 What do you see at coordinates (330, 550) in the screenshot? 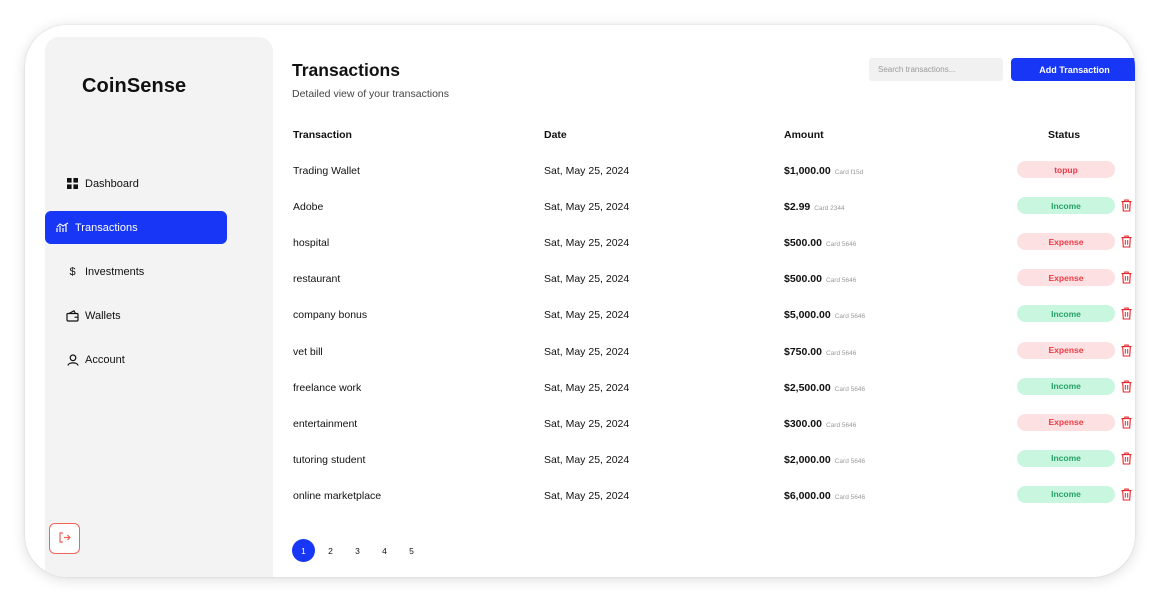
I see `page-2-button: 2` at bounding box center [330, 550].